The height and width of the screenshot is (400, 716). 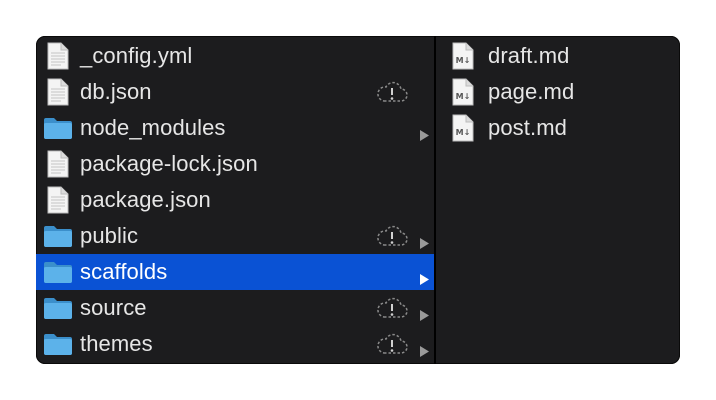 I want to click on item-name: db.json, so click(x=116, y=91).